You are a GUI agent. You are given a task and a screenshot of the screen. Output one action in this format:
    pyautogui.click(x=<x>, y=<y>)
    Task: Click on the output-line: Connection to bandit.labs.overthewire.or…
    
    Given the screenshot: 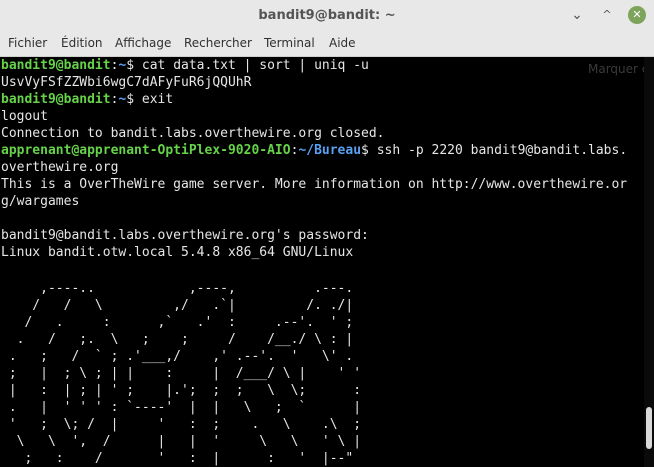 What is the action you would take?
    pyautogui.click(x=193, y=133)
    